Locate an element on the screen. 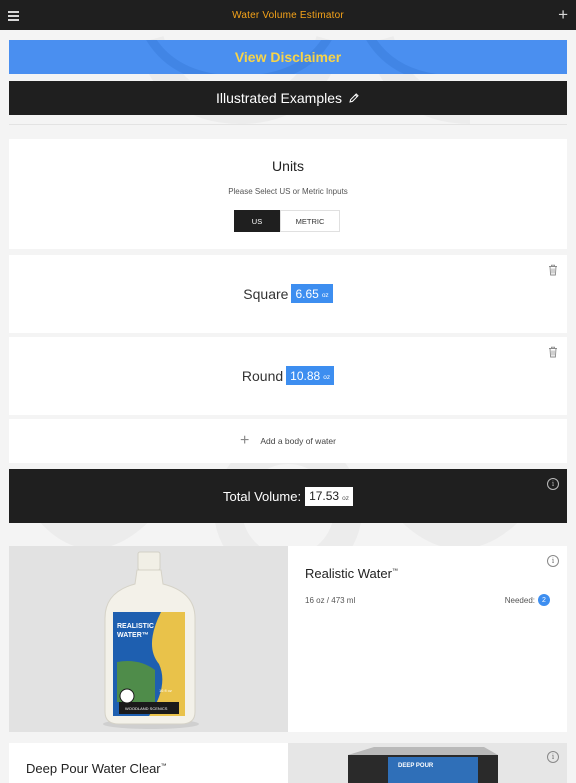 The height and width of the screenshot is (783, 576). section-divider is located at coordinates (288, 124).